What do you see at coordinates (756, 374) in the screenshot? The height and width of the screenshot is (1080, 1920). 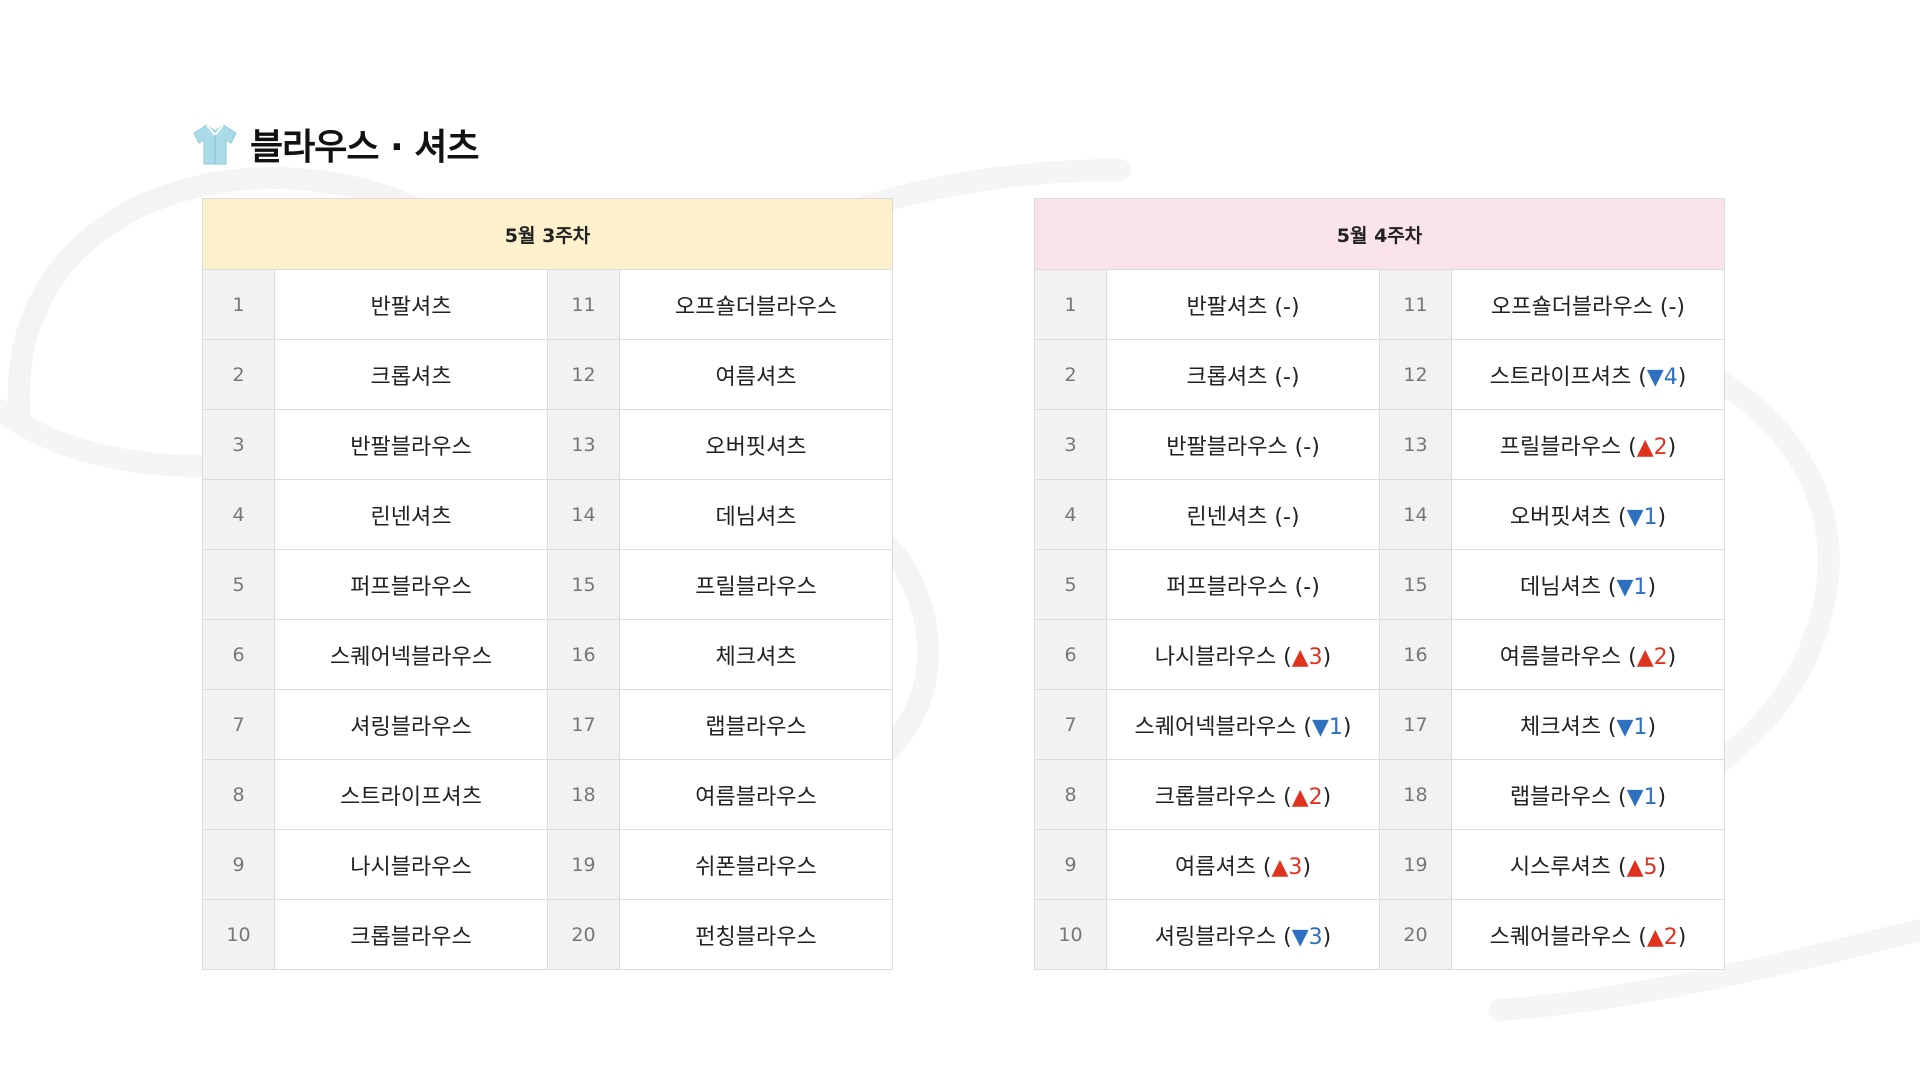 I see `item-name: 여름셔츠` at bounding box center [756, 374].